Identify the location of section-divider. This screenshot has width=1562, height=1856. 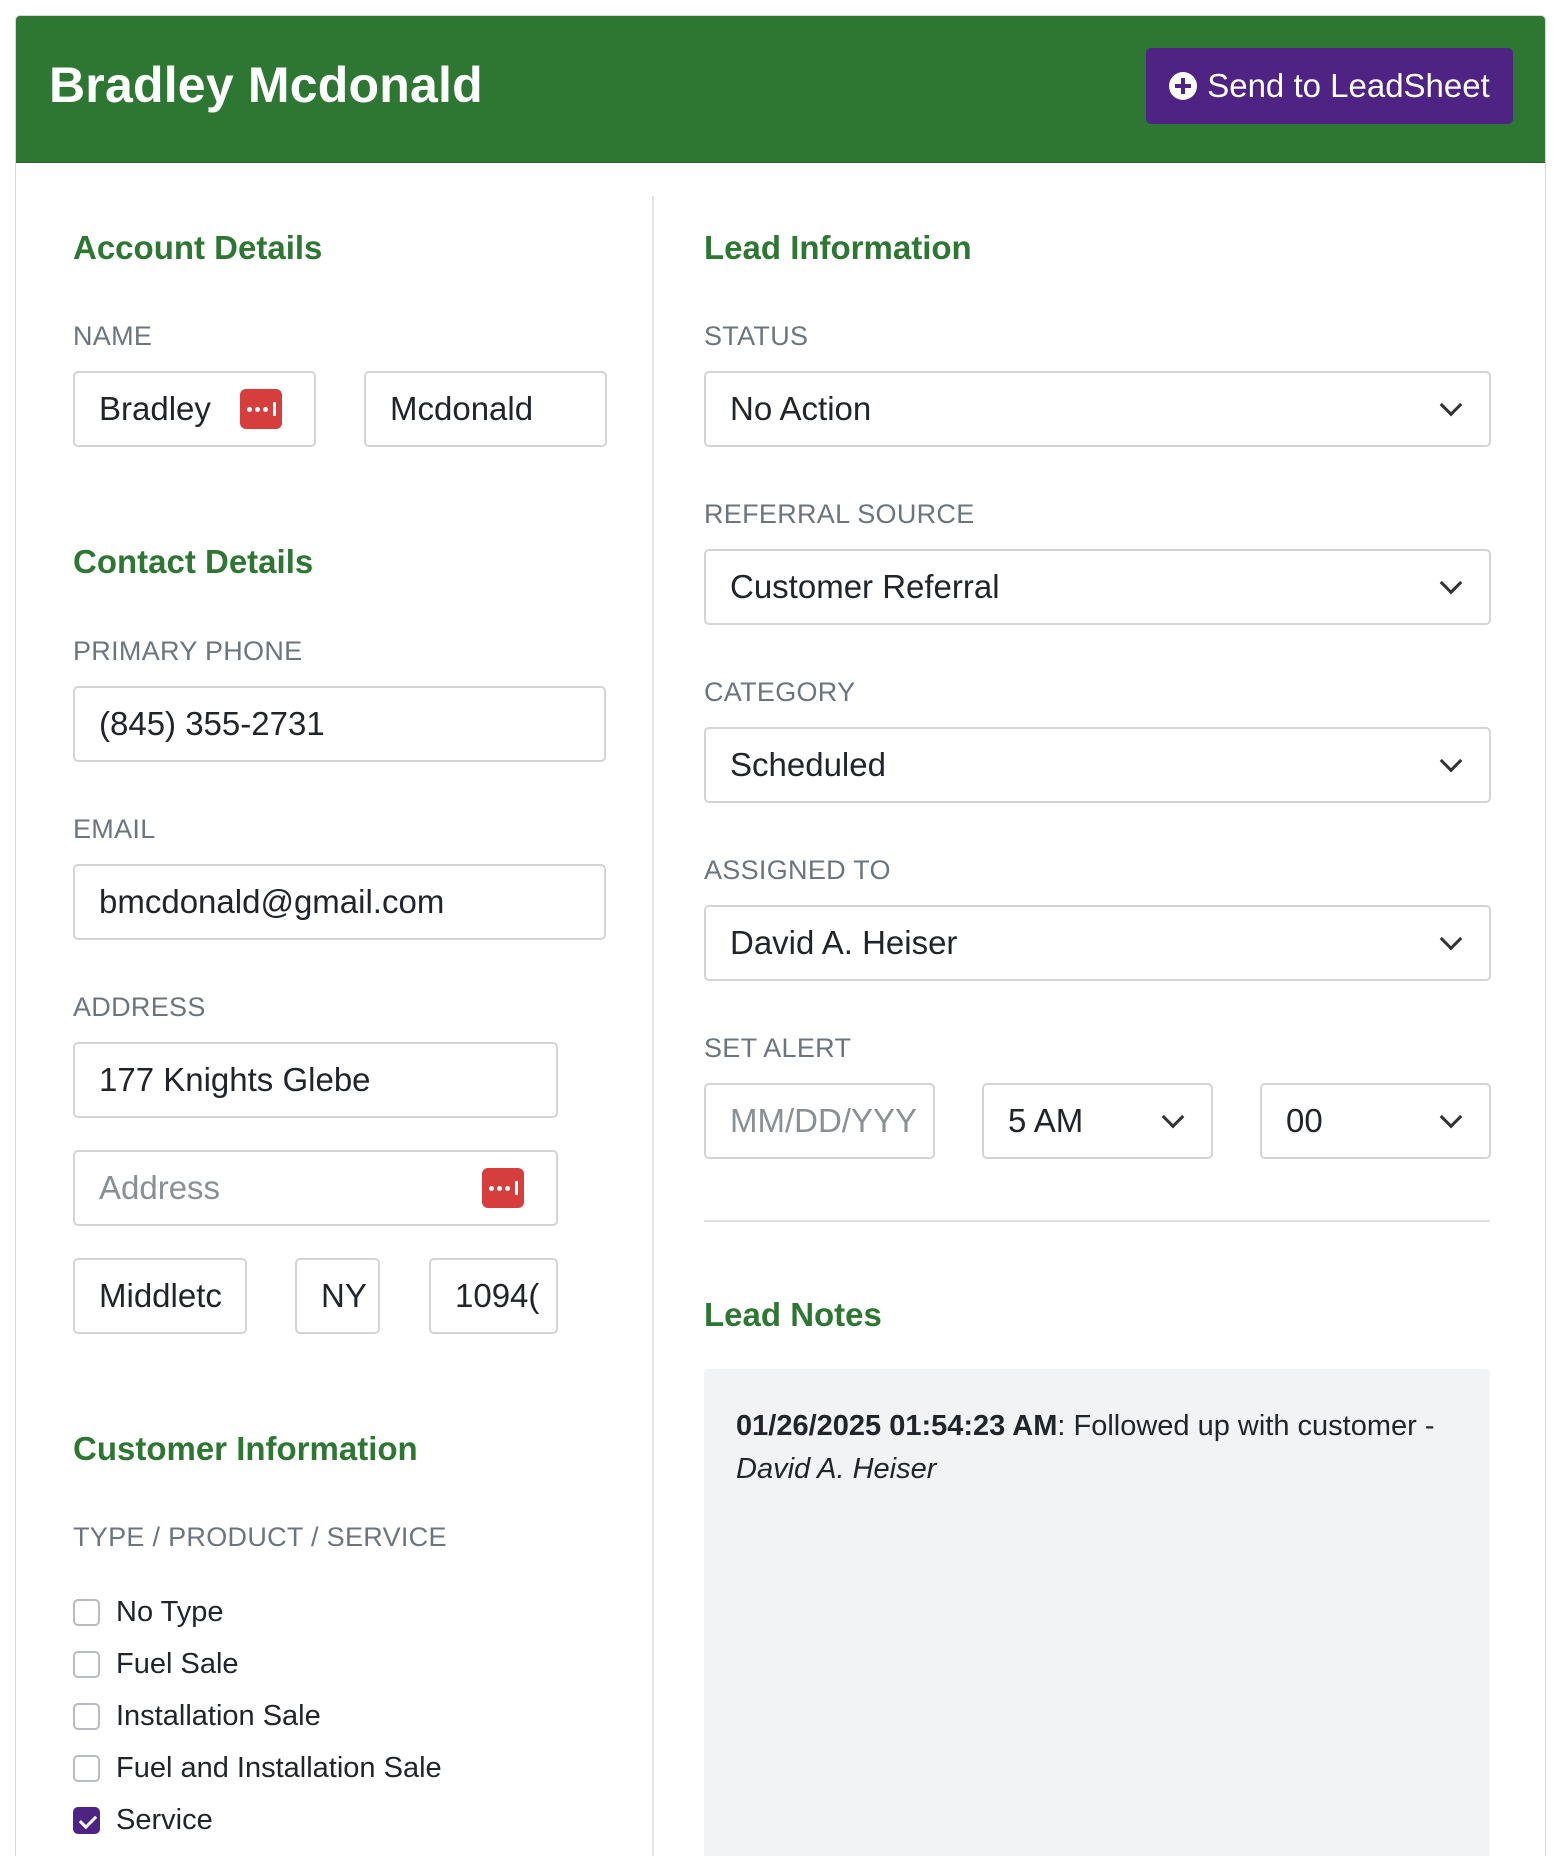
(1097, 1221).